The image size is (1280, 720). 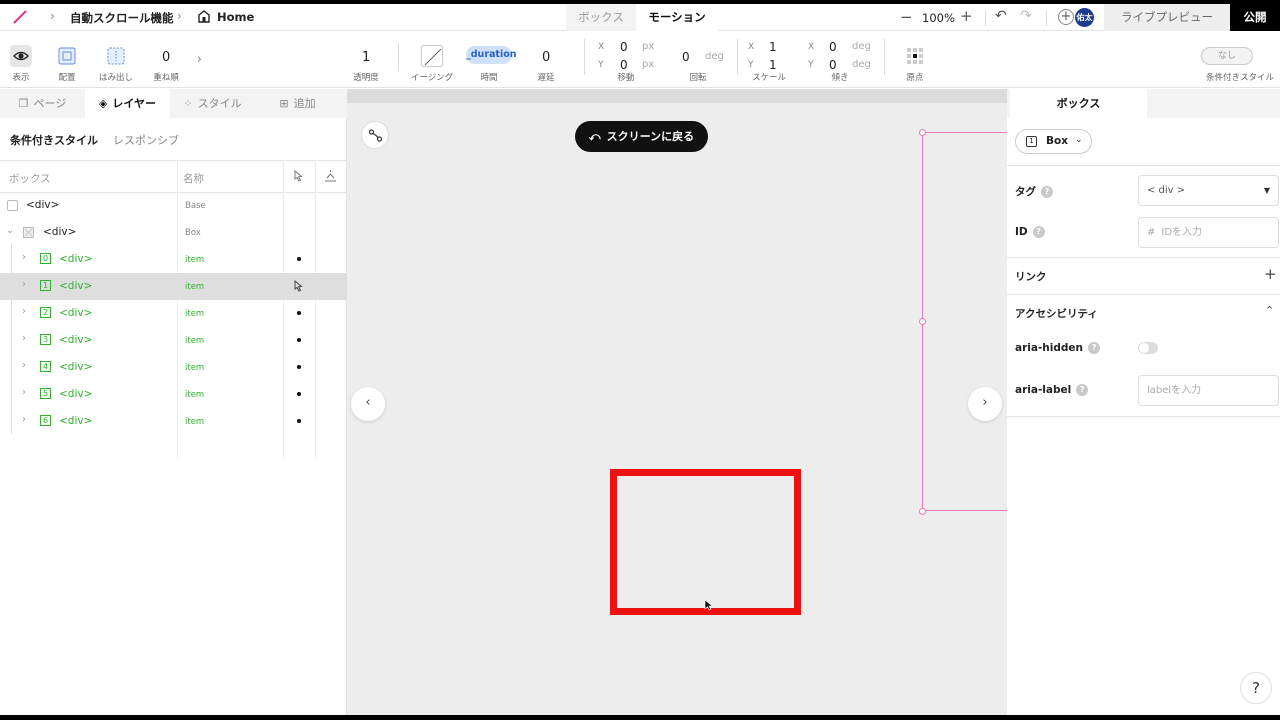 What do you see at coordinates (1269, 310) in the screenshot?
I see `chevron-up-icon: ⌃` at bounding box center [1269, 310].